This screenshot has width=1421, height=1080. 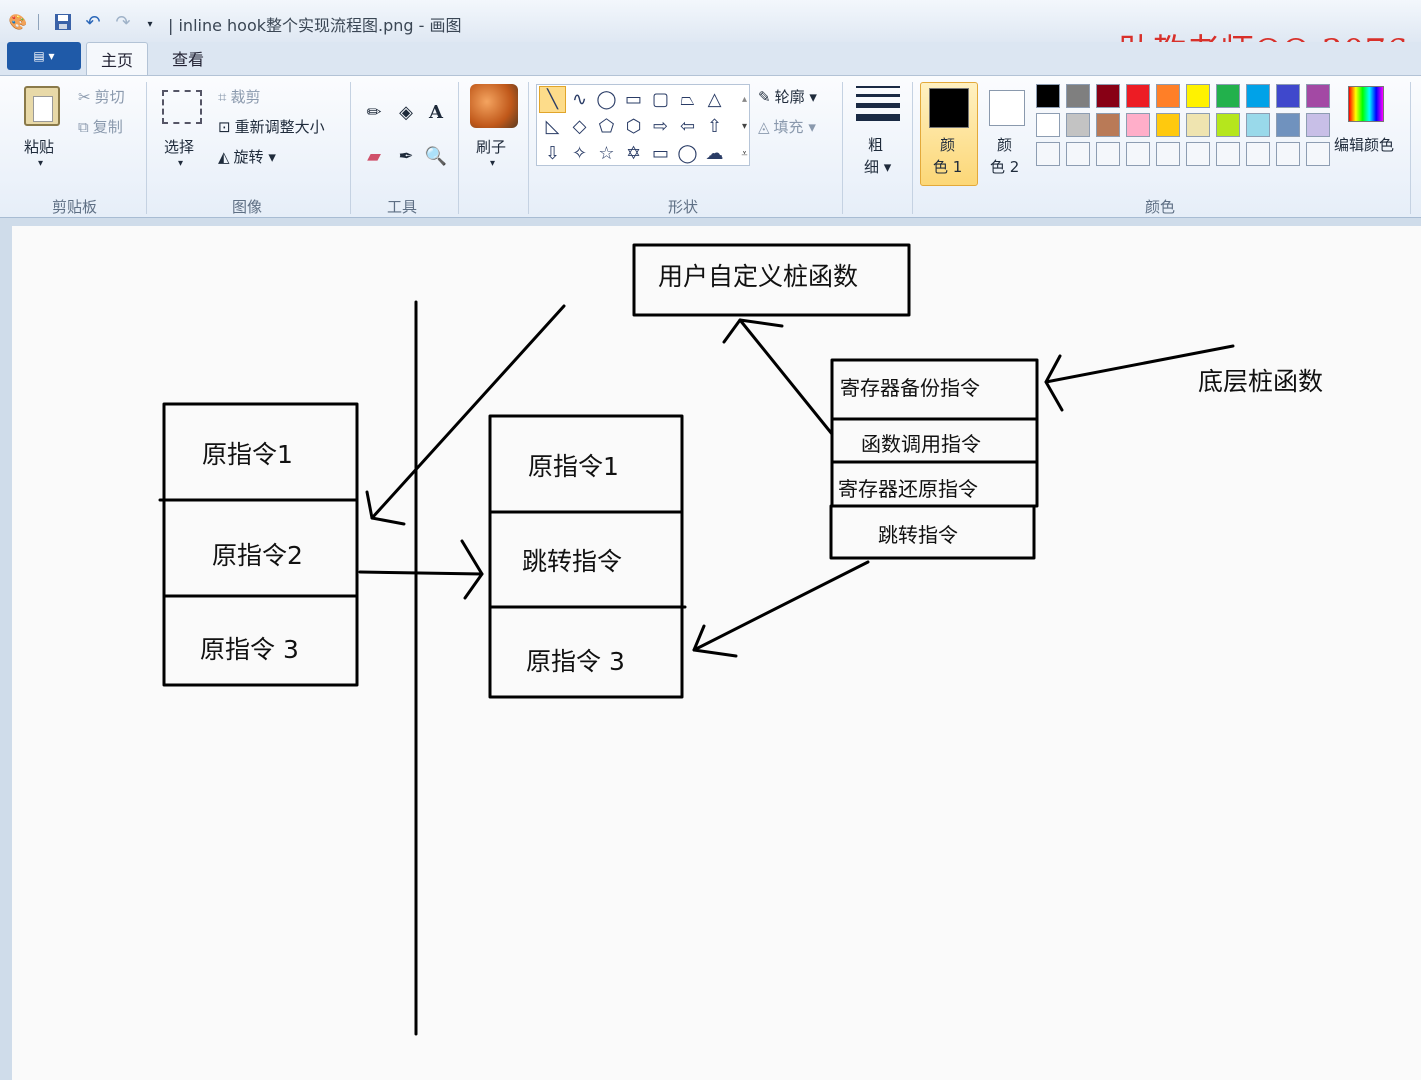 I want to click on gallery-expand-icon: ⩡, so click(x=744, y=153).